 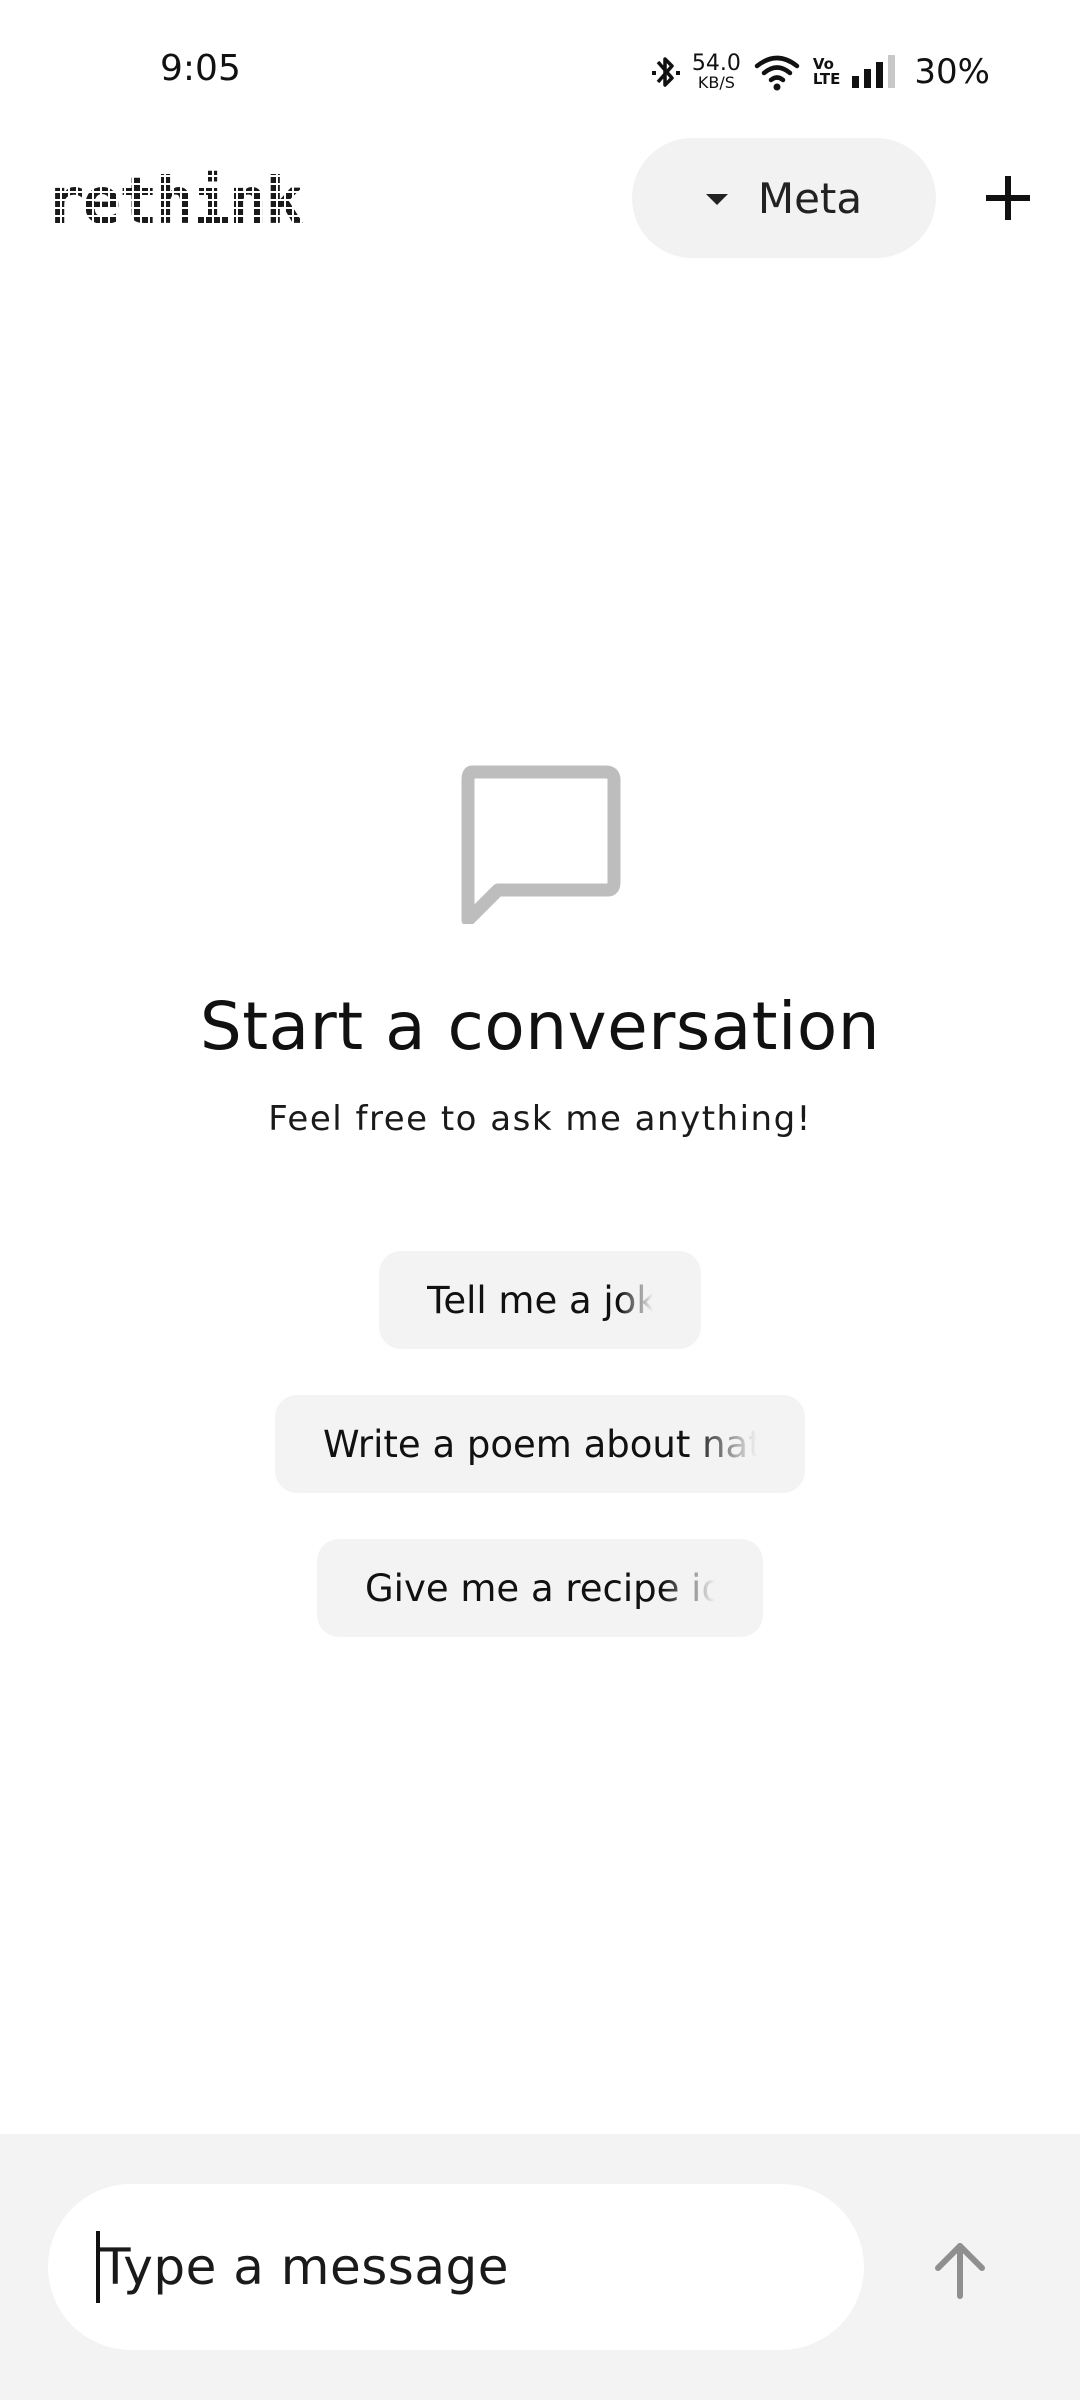 I want to click on signal-icon, so click(x=874, y=71).